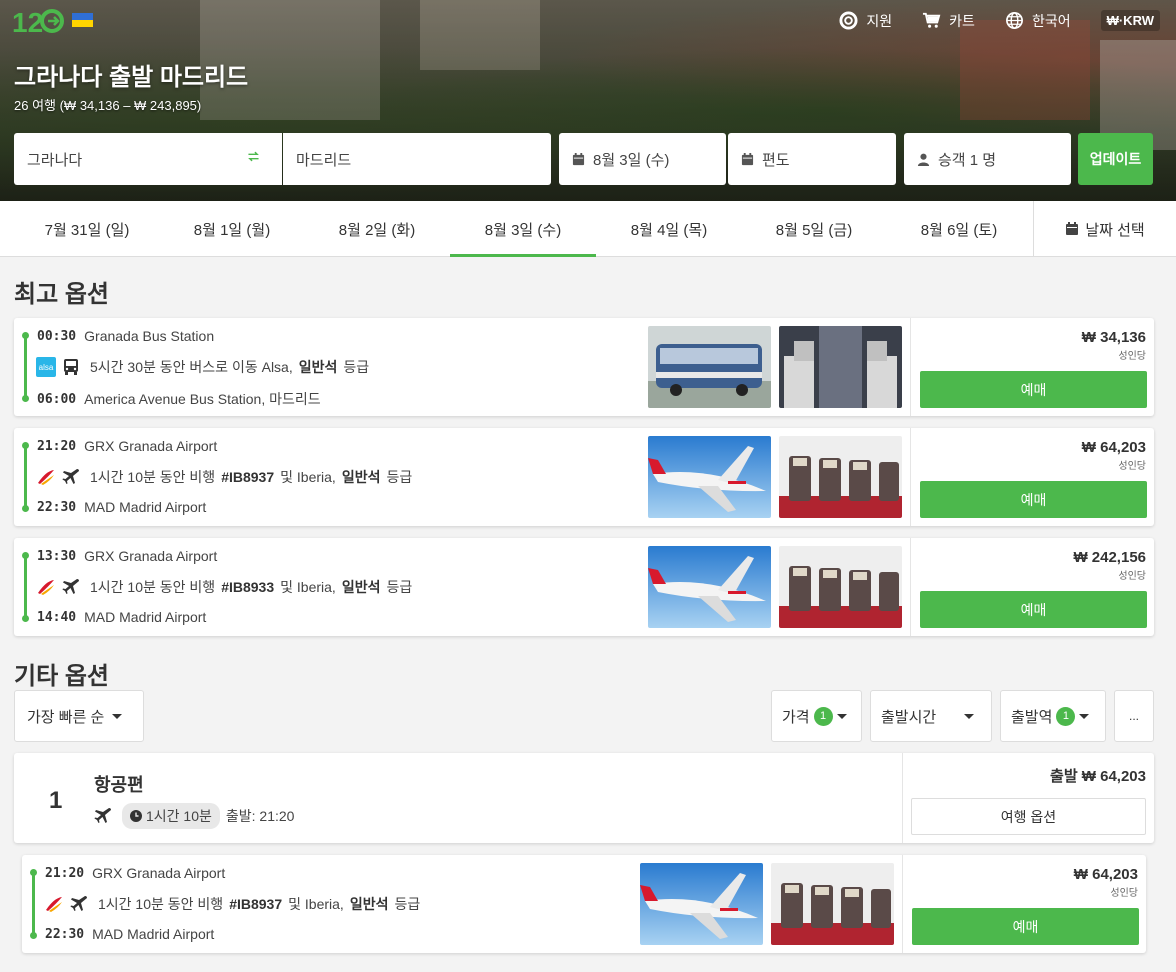  Describe the element at coordinates (840, 367) in the screenshot. I see `bus-interior-photo` at that location.